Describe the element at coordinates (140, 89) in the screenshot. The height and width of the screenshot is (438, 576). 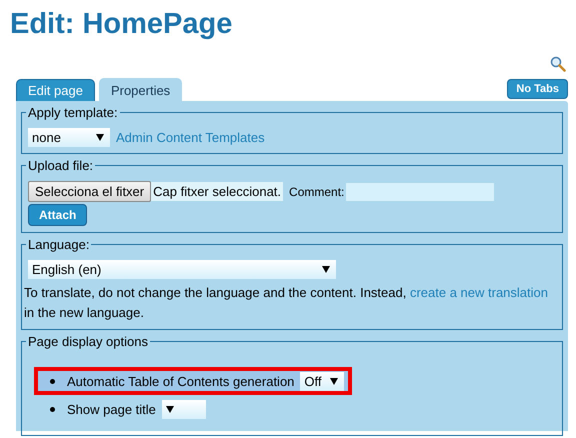
I see `tab: Properties` at that location.